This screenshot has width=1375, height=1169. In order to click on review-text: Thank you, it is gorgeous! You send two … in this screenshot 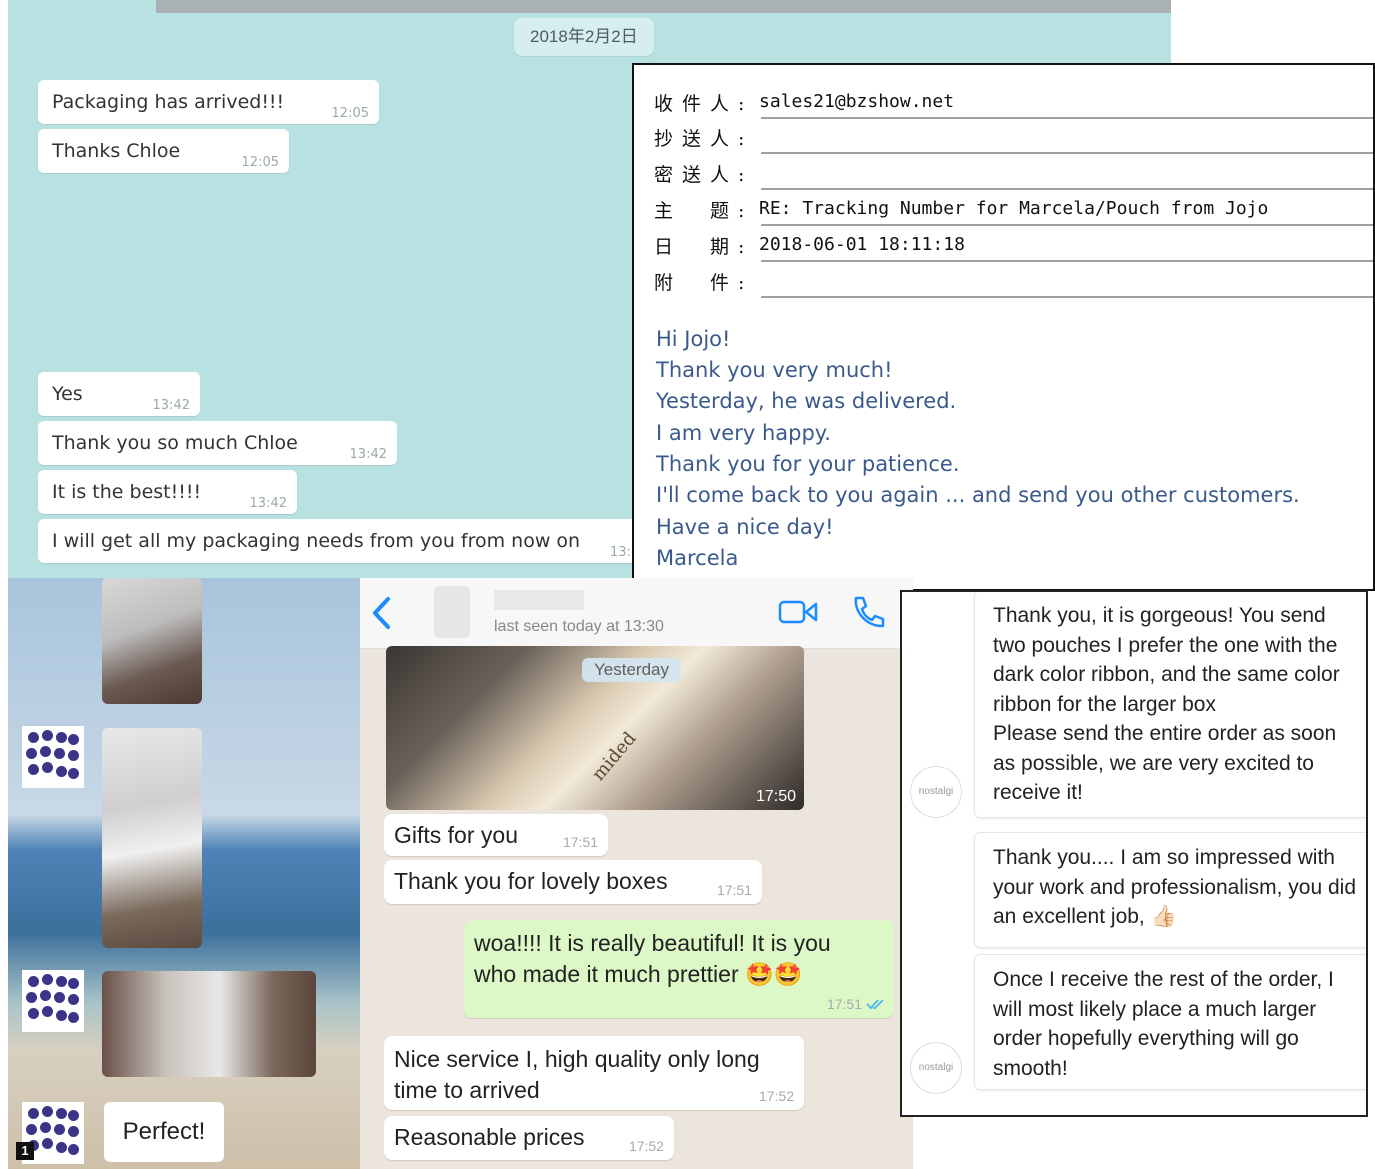, I will do `click(1166, 704)`.